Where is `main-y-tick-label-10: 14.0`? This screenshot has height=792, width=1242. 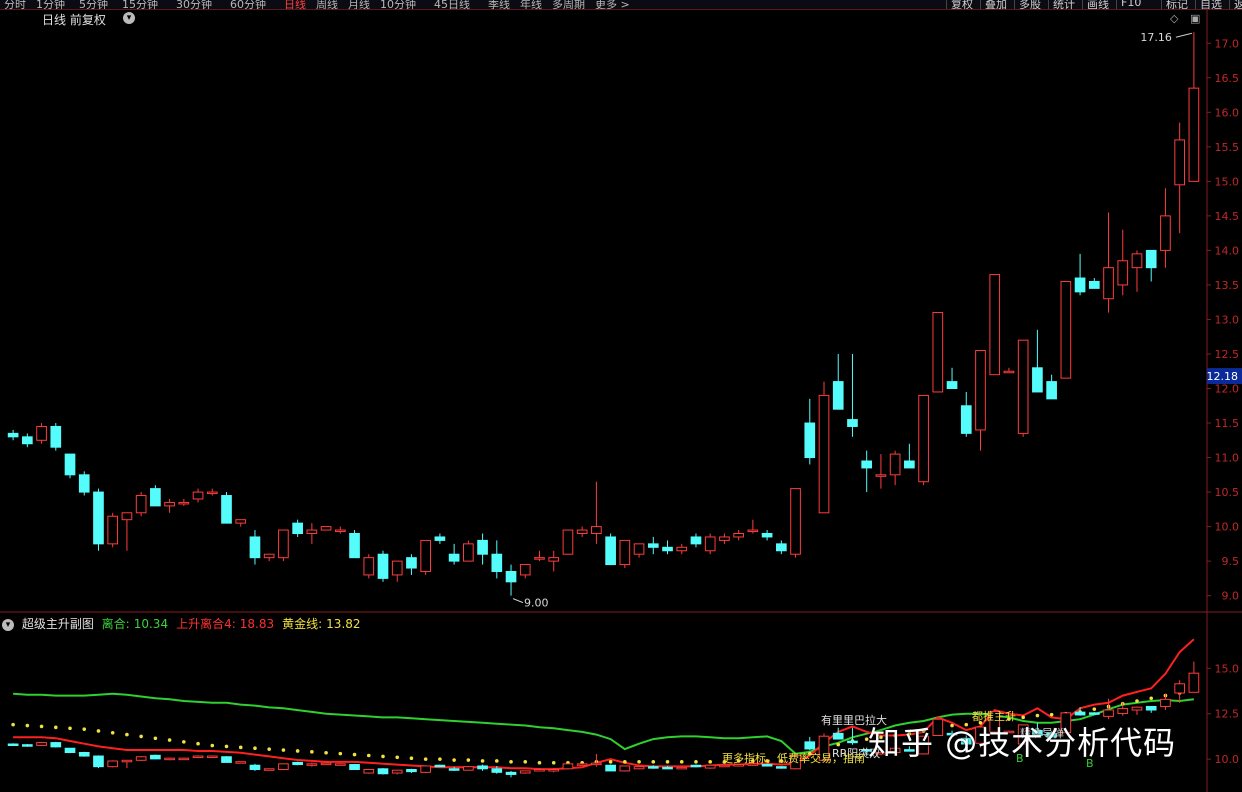 main-y-tick-label-10: 14.0 is located at coordinates (1227, 250).